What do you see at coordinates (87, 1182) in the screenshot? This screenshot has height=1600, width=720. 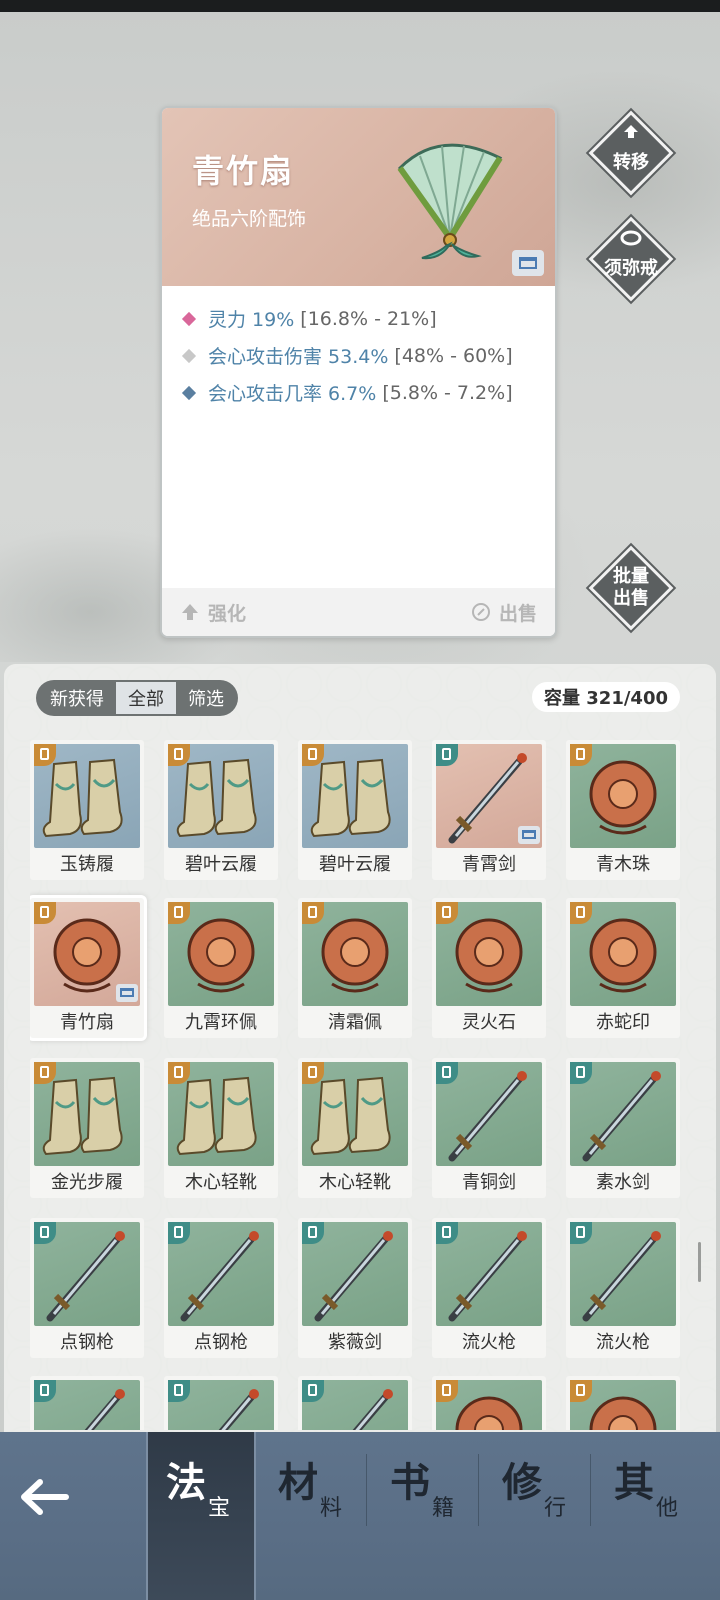 I see `item-name: 金光步履` at bounding box center [87, 1182].